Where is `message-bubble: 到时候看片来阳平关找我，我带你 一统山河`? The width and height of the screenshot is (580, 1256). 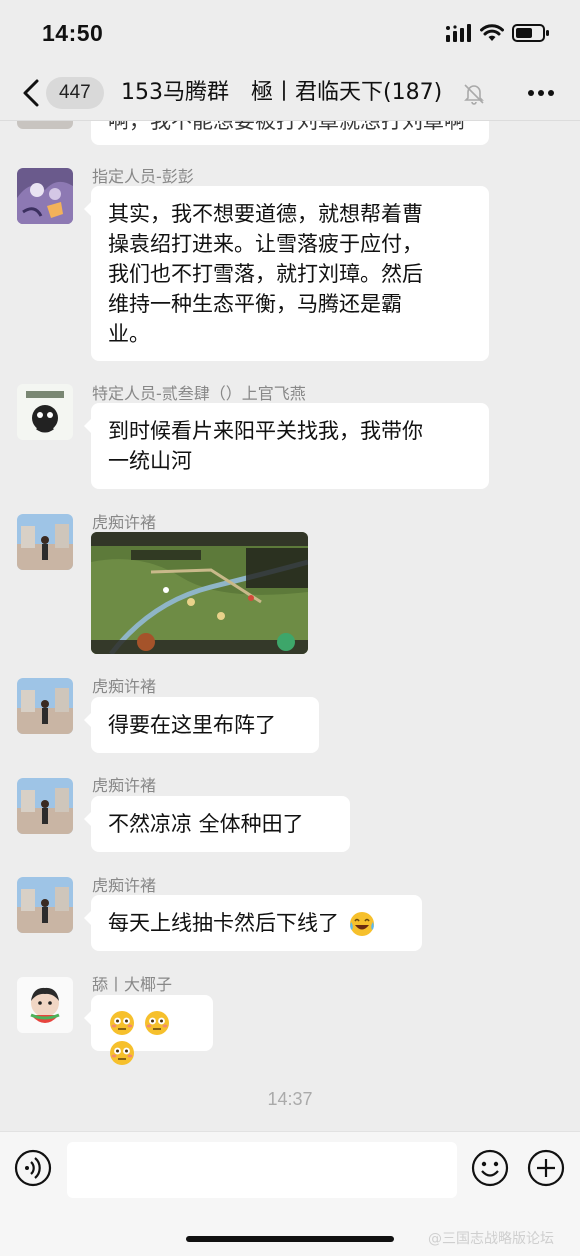 message-bubble: 到时候看片来阳平关找我，我带你 一统山河 is located at coordinates (286, 446).